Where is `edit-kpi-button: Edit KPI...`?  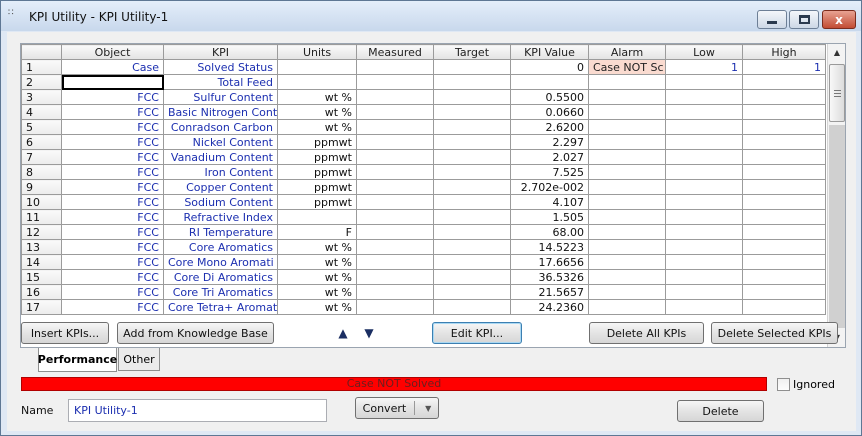 edit-kpi-button: Edit KPI... is located at coordinates (477, 333).